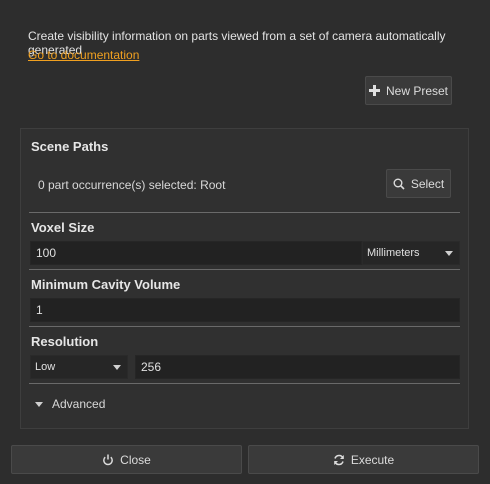  I want to click on execute-button: Execute, so click(363, 459).